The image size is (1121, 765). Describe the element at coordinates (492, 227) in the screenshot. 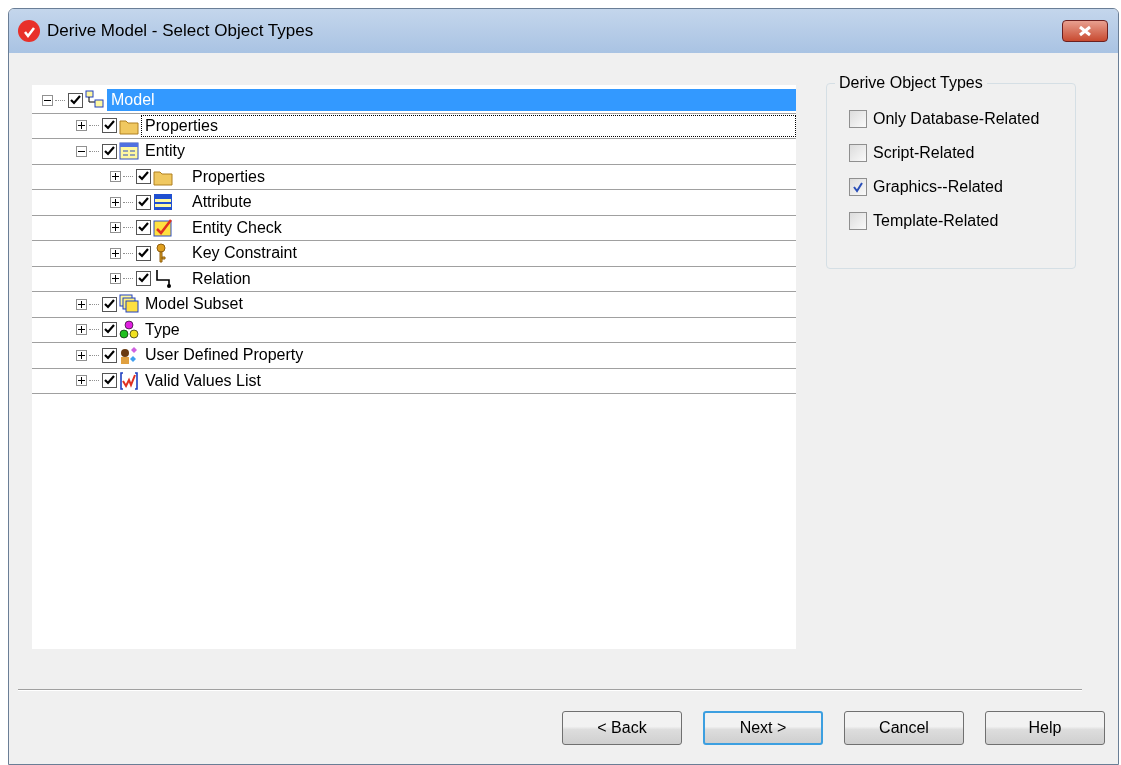

I see `tree-item: Entity Check` at that location.